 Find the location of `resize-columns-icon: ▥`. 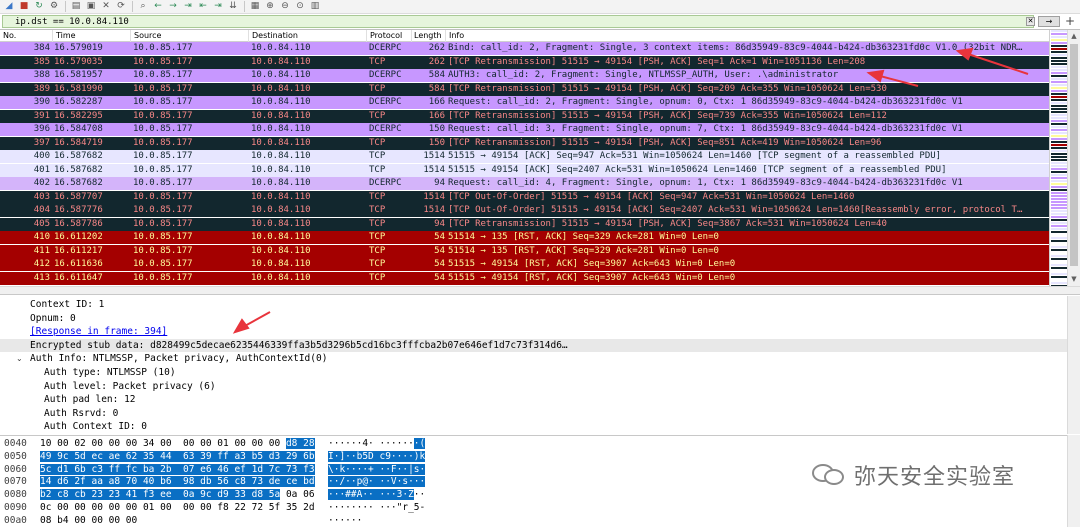

resize-columns-icon: ▥ is located at coordinates (315, 6).